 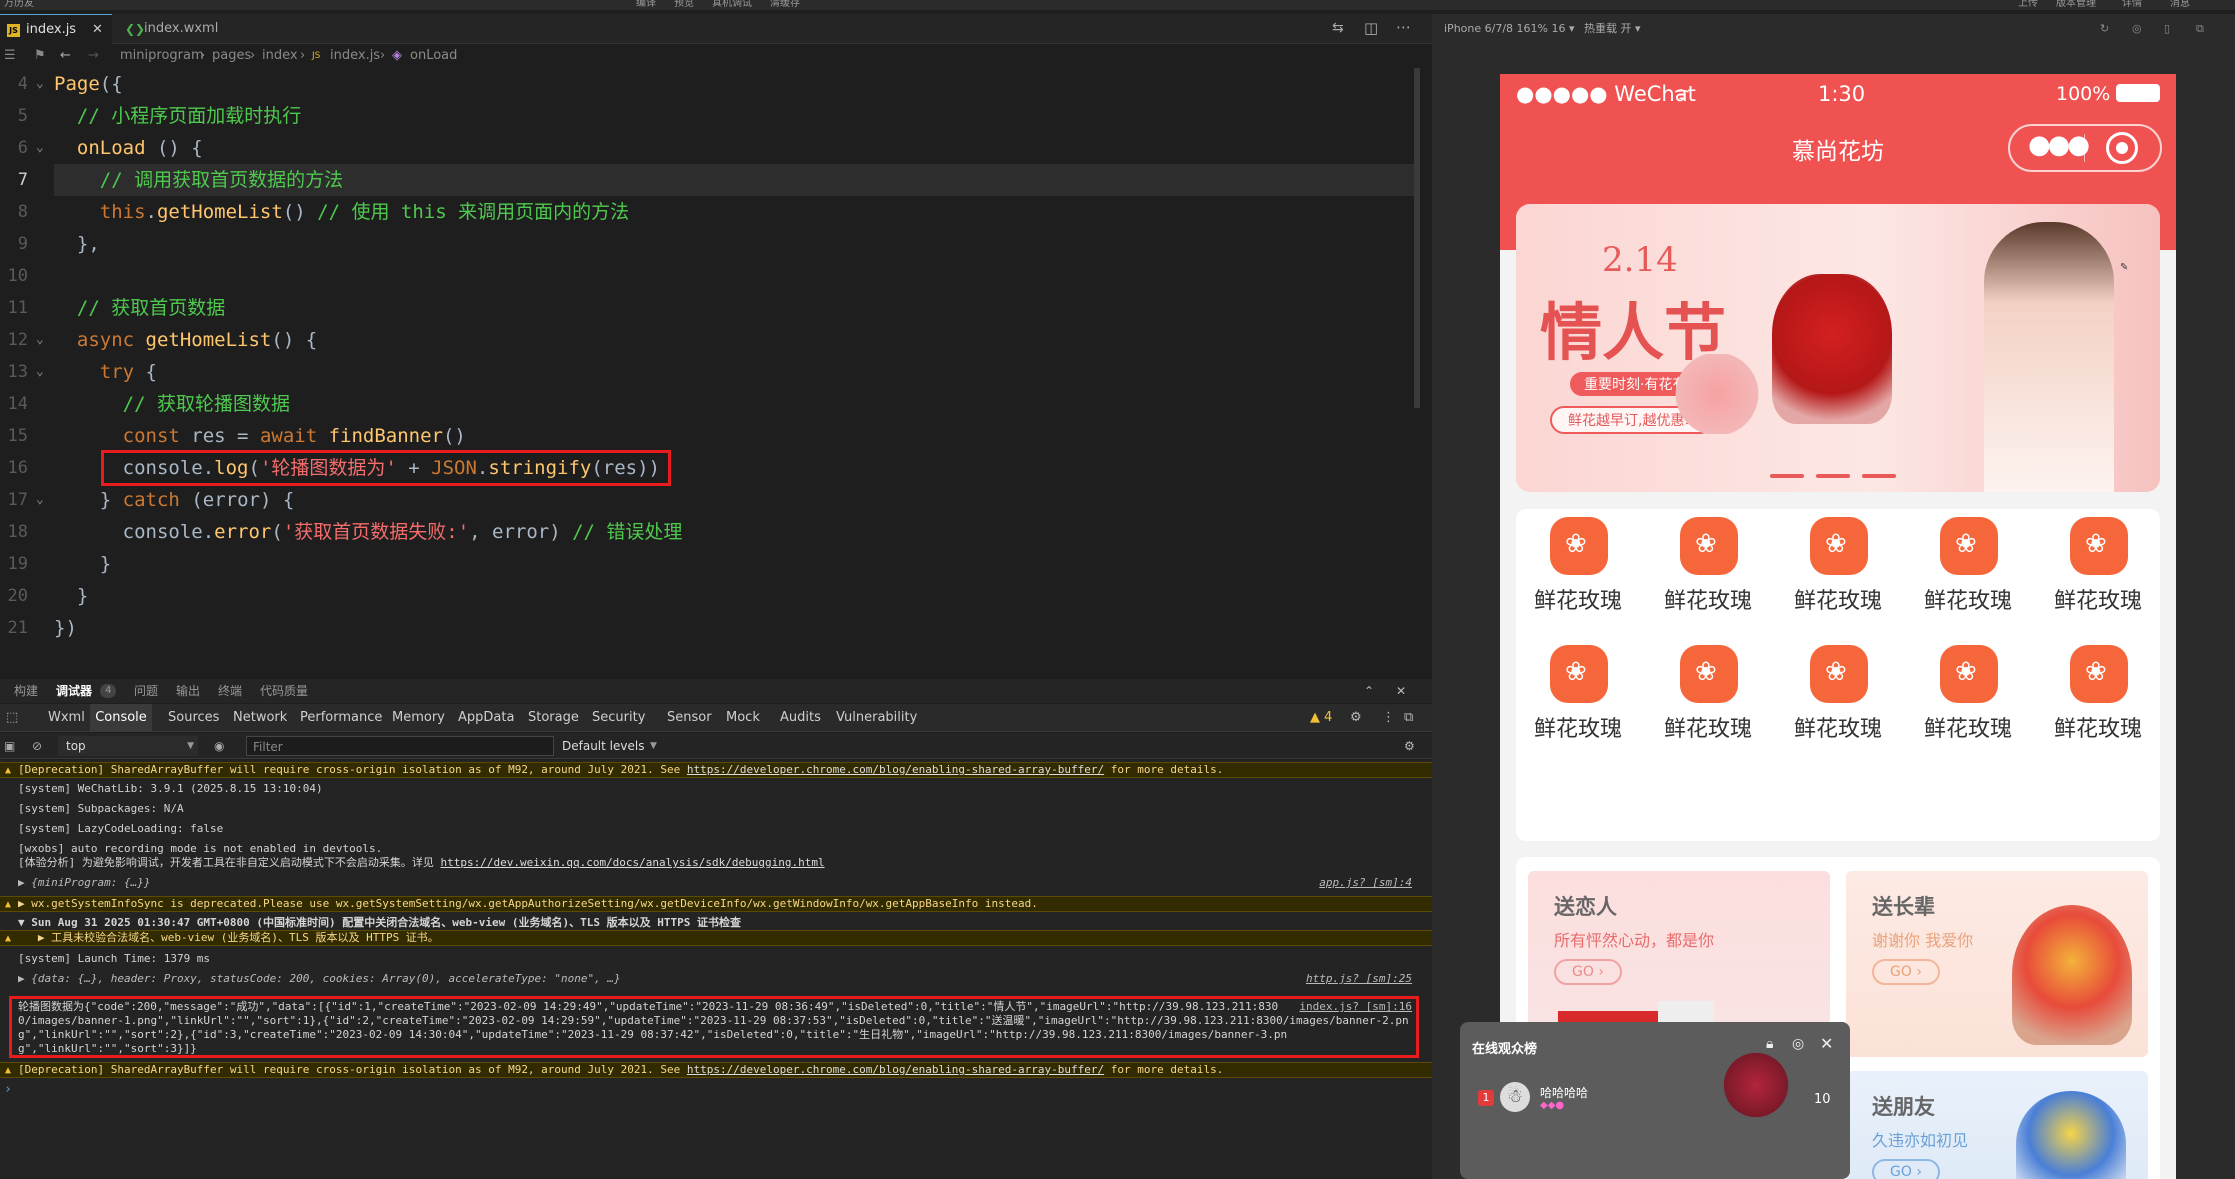 What do you see at coordinates (280, 56) in the screenshot?
I see `breadcrumb-item: index` at bounding box center [280, 56].